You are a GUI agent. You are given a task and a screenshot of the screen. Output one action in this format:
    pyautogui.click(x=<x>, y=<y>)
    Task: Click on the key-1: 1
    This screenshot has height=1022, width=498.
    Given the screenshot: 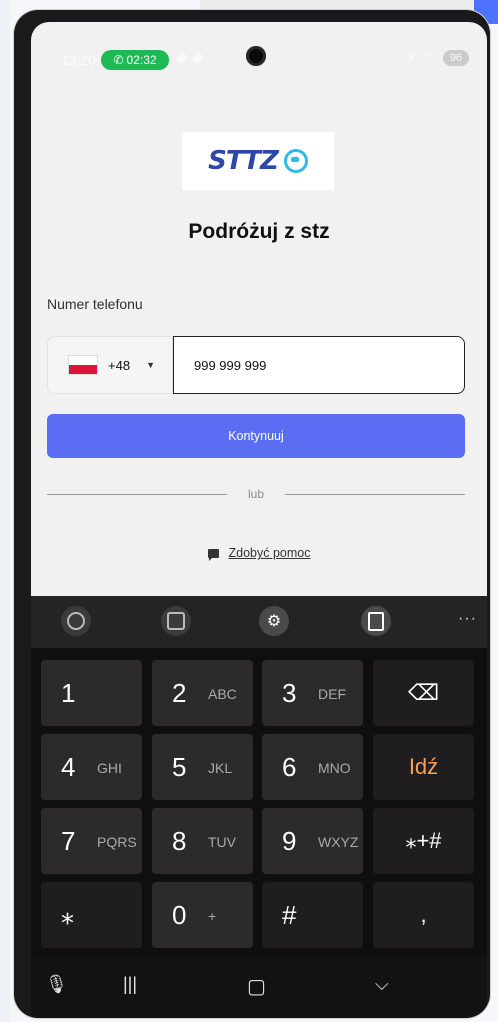 What is the action you would take?
    pyautogui.click(x=91, y=693)
    